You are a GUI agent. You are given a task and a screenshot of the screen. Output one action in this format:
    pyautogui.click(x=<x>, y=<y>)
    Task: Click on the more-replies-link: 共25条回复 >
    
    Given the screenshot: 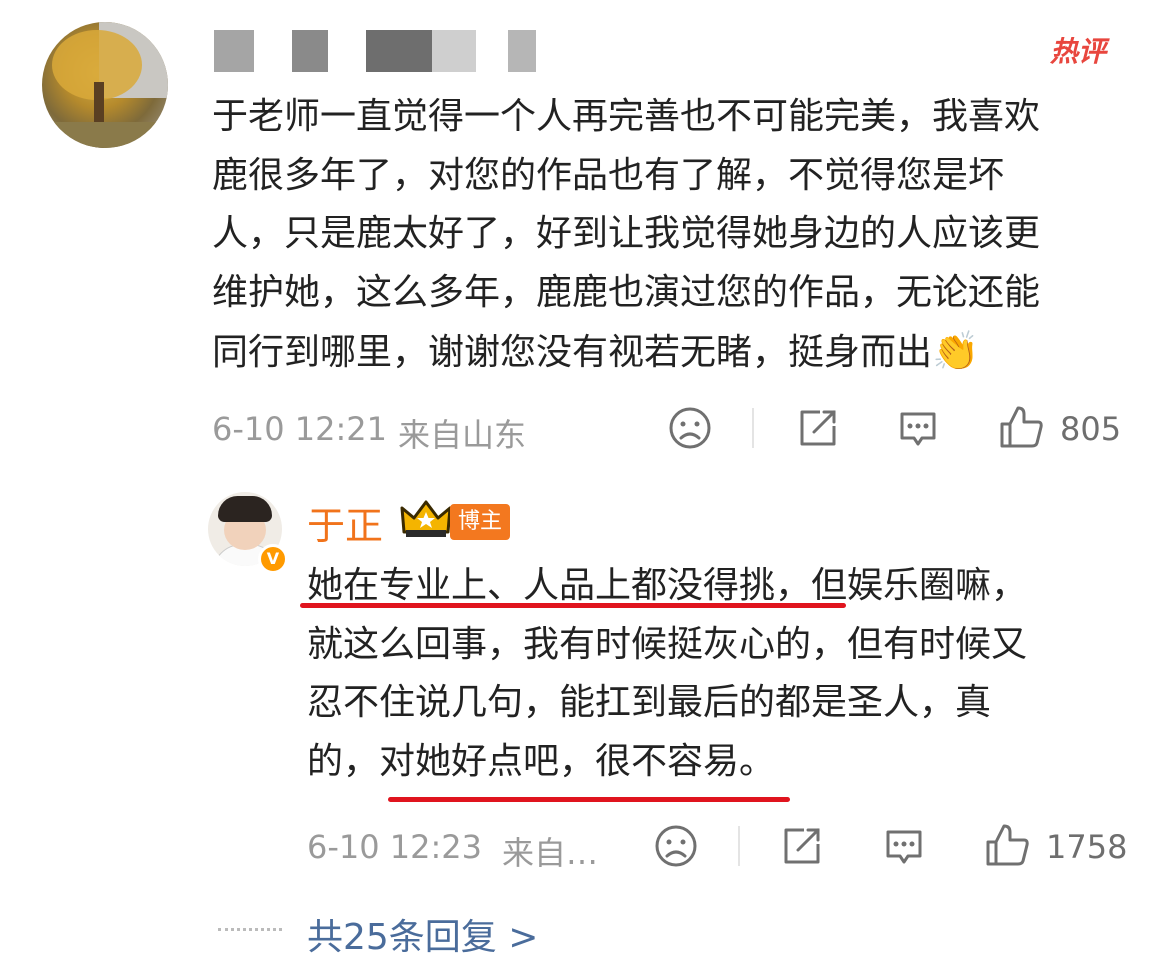 What is the action you would take?
    pyautogui.click(x=422, y=934)
    